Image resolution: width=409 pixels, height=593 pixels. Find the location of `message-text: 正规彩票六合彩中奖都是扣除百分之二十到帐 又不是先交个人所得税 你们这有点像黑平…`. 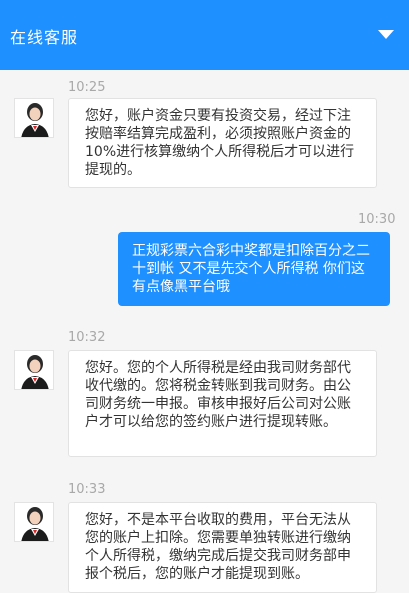

message-text: 正规彩票六合彩中奖都是扣除百分之二十到帐 又不是先交个人所得税 你们这有点像黑平… is located at coordinates (251, 269).